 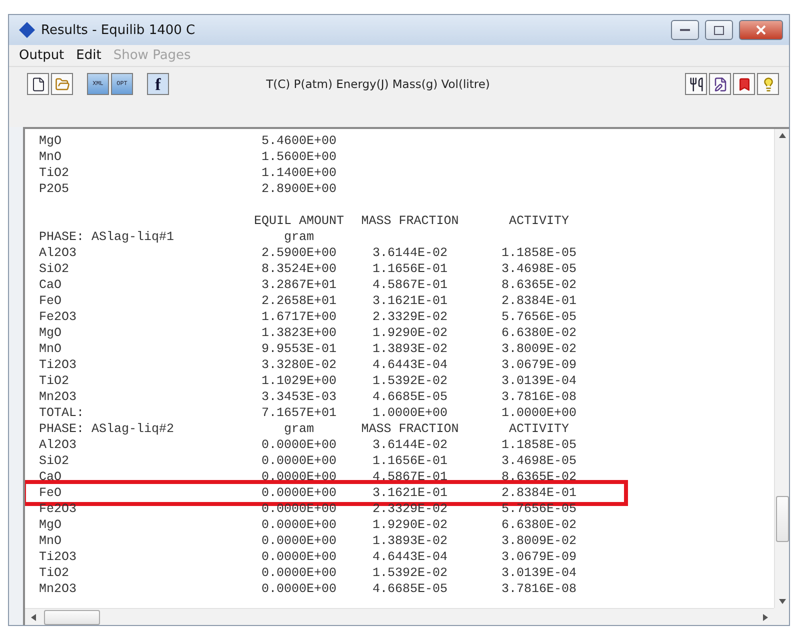 I want to click on phase-label: PHASE: ASlag-liq#1, so click(x=106, y=237).